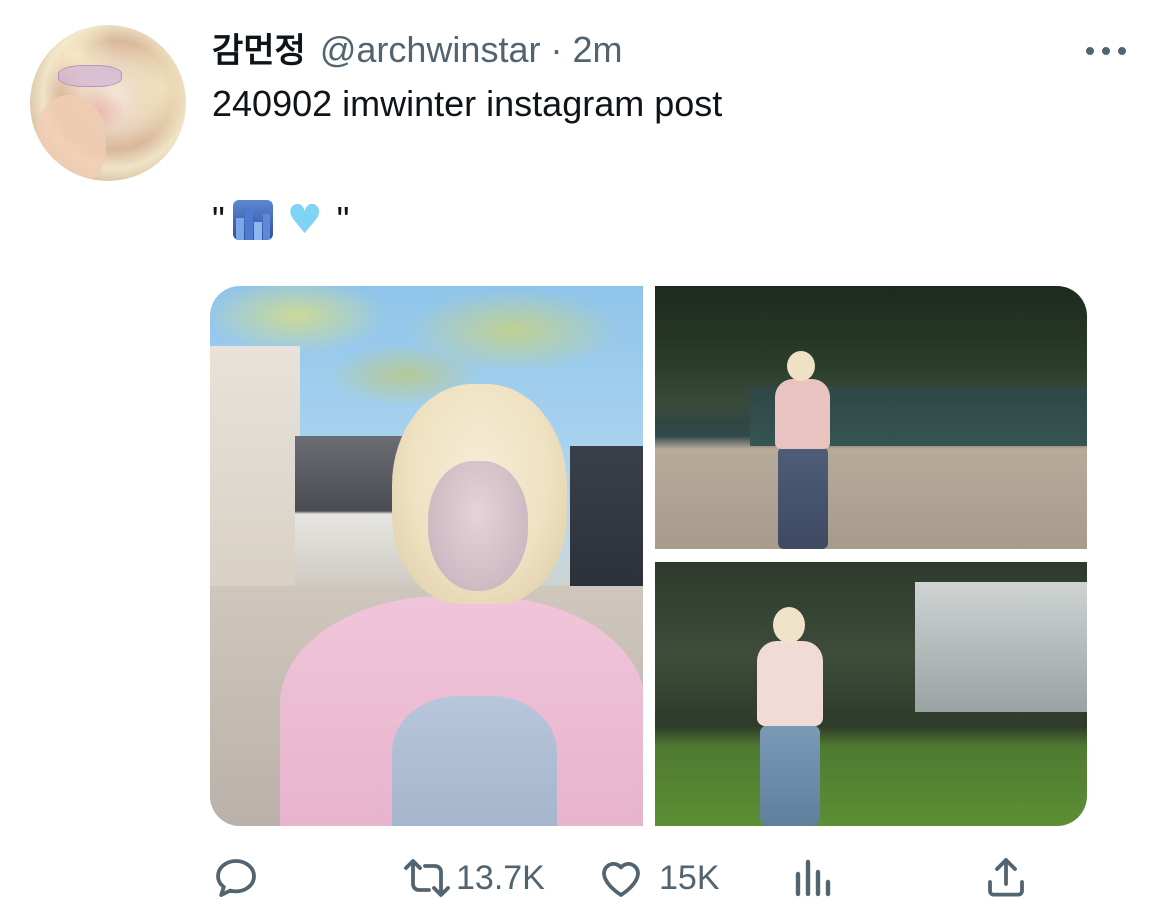  What do you see at coordinates (621, 879) in the screenshot?
I see `like-icon` at bounding box center [621, 879].